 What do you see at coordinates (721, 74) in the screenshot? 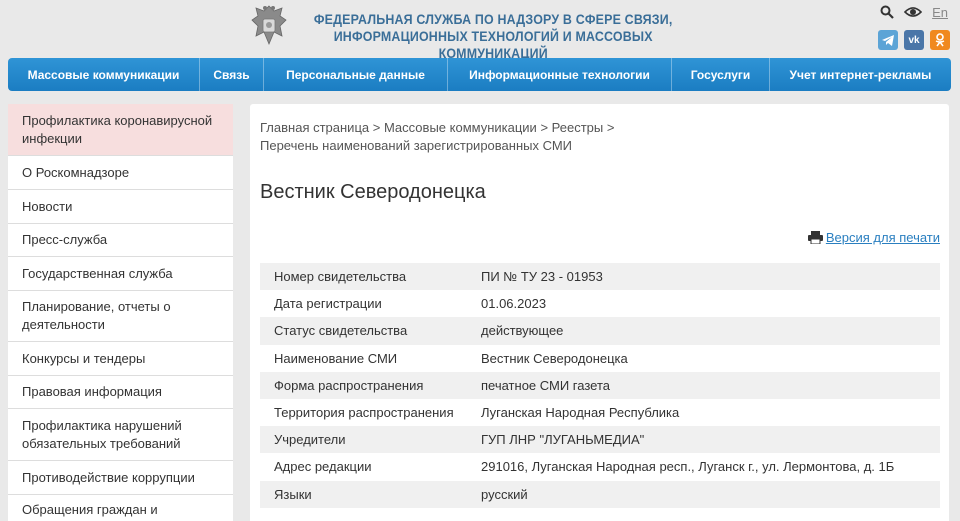
I see `nav-item-gosuslugi: Госуслуги` at bounding box center [721, 74].